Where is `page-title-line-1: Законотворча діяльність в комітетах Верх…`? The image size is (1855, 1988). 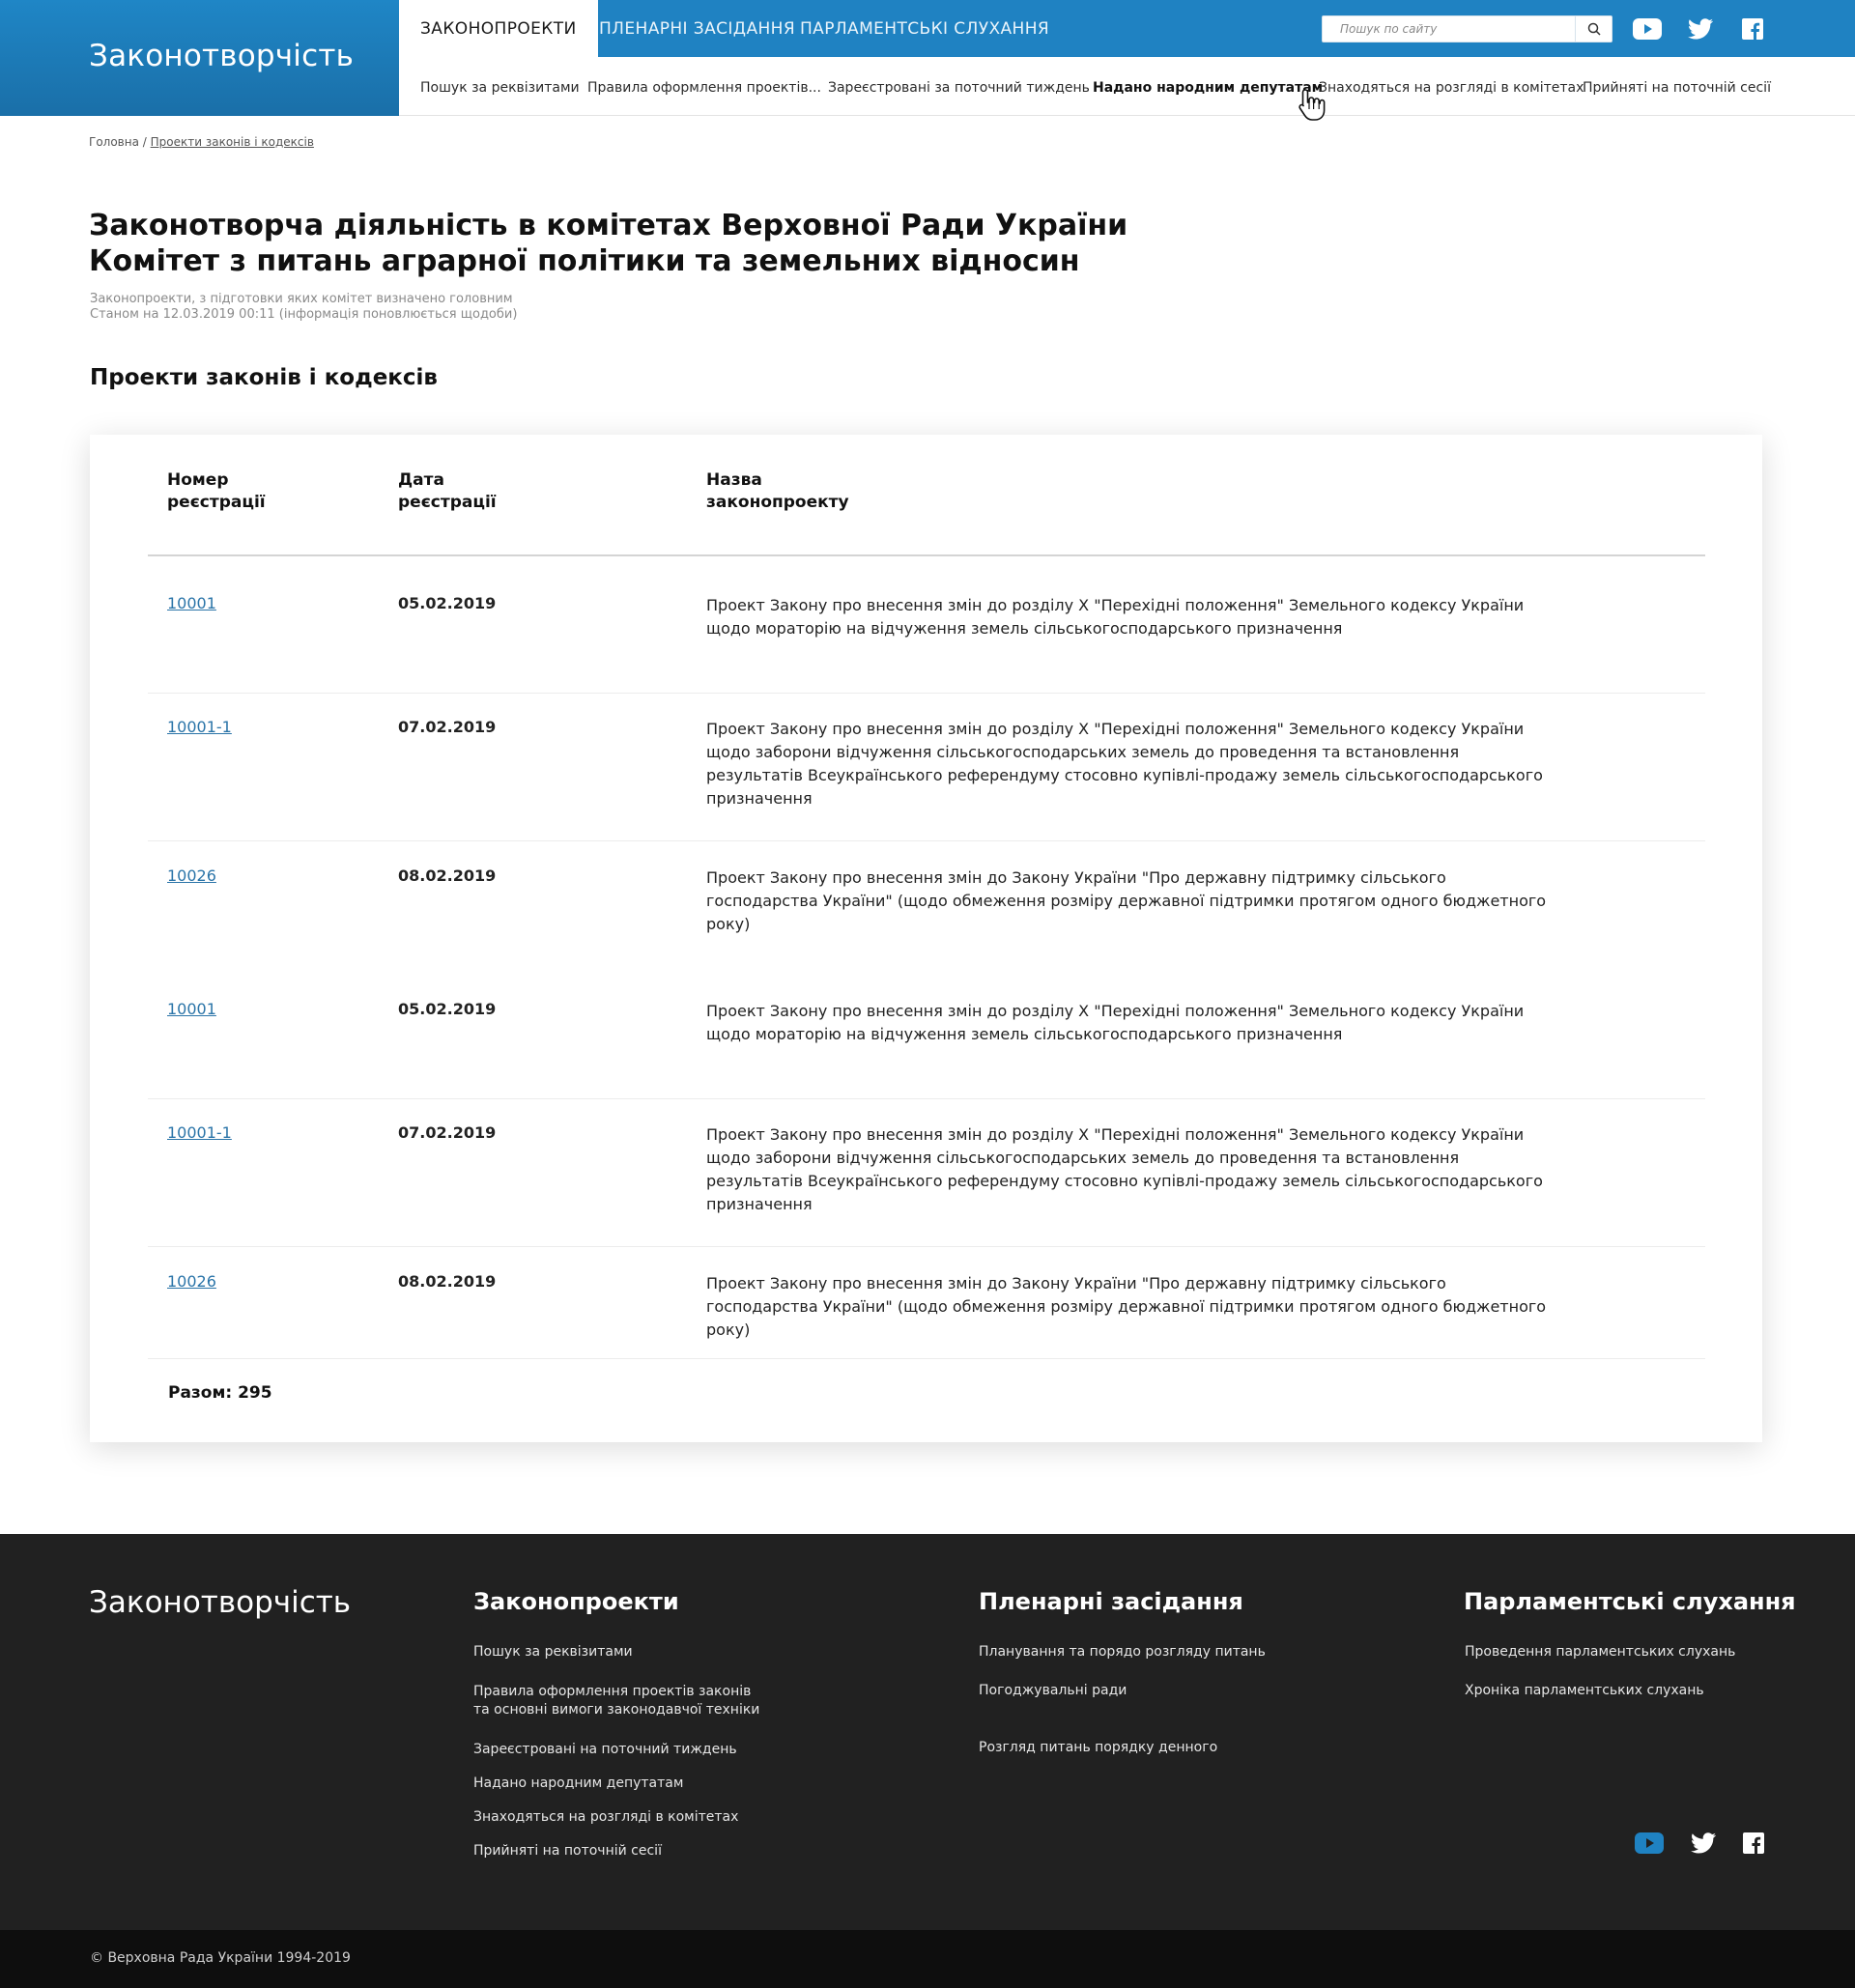 page-title-line-1: Законотворча діяльність в комітетах Верх… is located at coordinates (609, 225).